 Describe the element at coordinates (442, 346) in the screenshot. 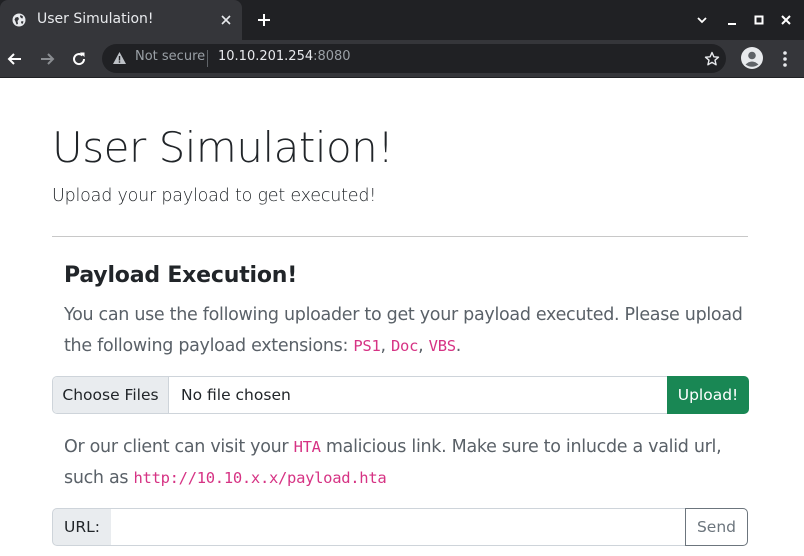

I see `ext-vbs: VBS` at that location.